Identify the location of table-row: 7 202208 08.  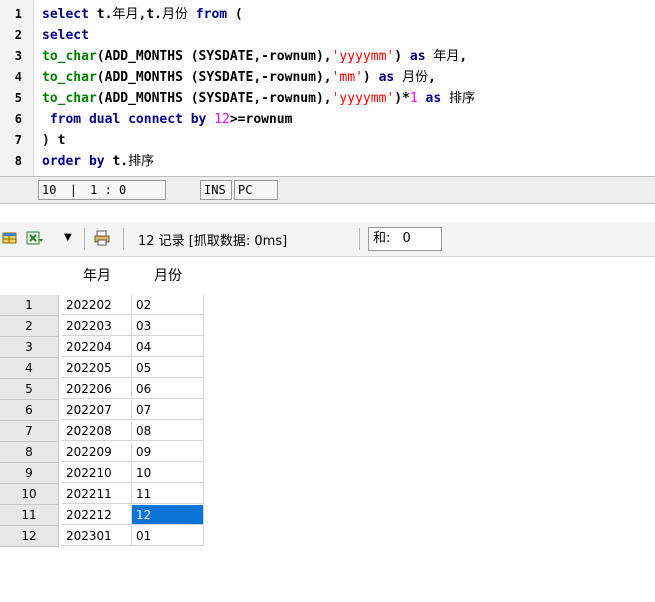
(327, 431).